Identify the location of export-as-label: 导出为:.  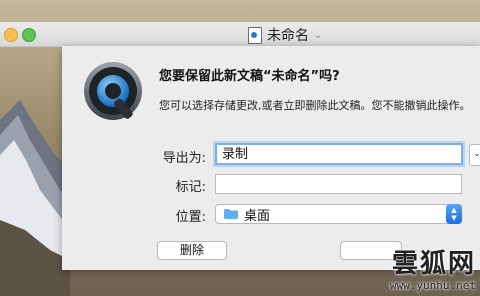
(184, 158).